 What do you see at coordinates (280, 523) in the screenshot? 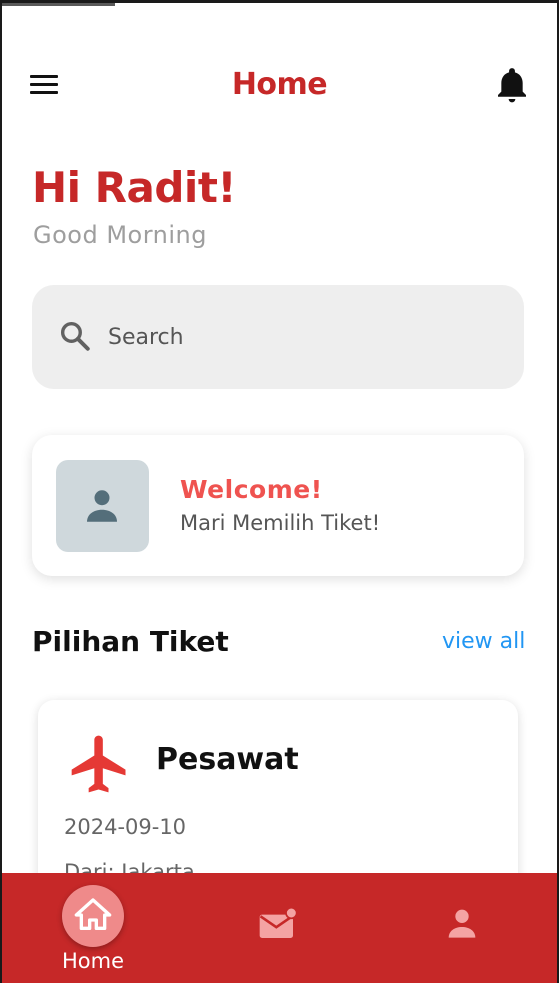
I see `welcome-text: Mari Memilih Tiket!` at bounding box center [280, 523].